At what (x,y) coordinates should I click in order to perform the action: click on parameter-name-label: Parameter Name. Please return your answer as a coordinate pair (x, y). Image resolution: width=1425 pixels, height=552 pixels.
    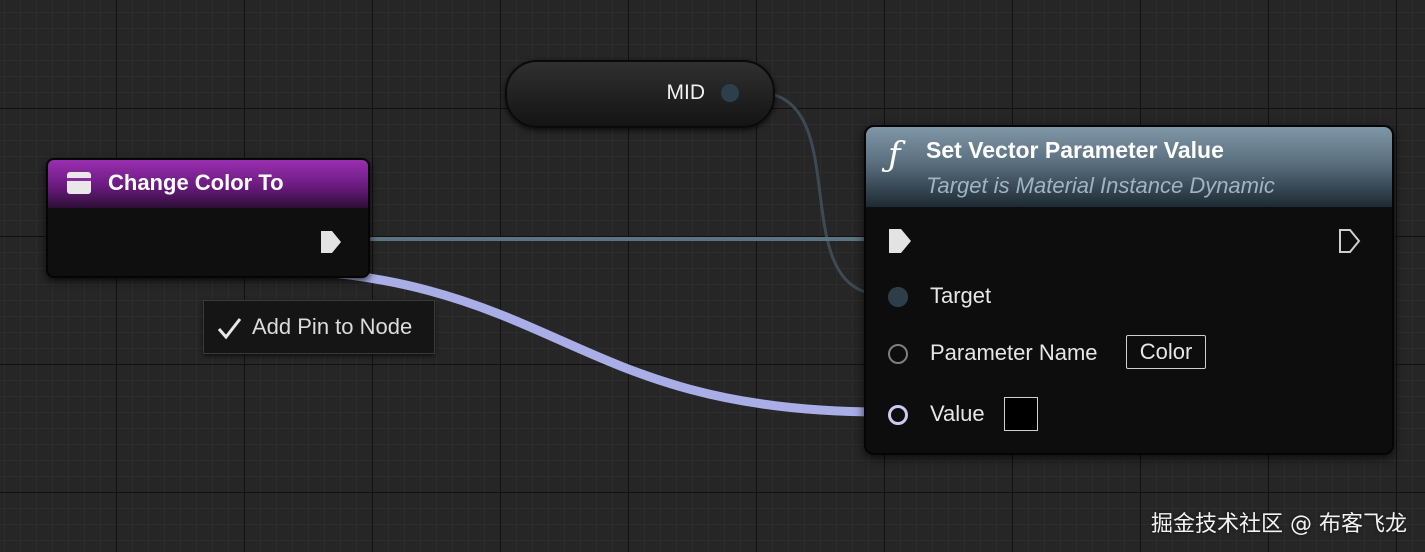
    Looking at the image, I should click on (1014, 352).